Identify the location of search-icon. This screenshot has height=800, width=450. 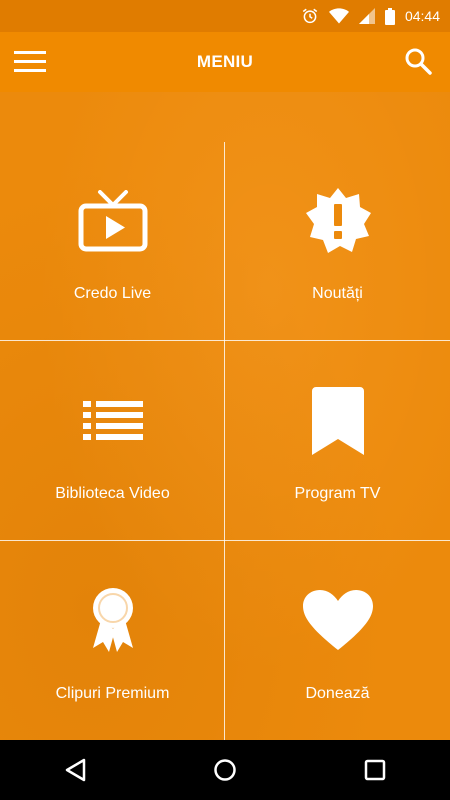
(418, 61).